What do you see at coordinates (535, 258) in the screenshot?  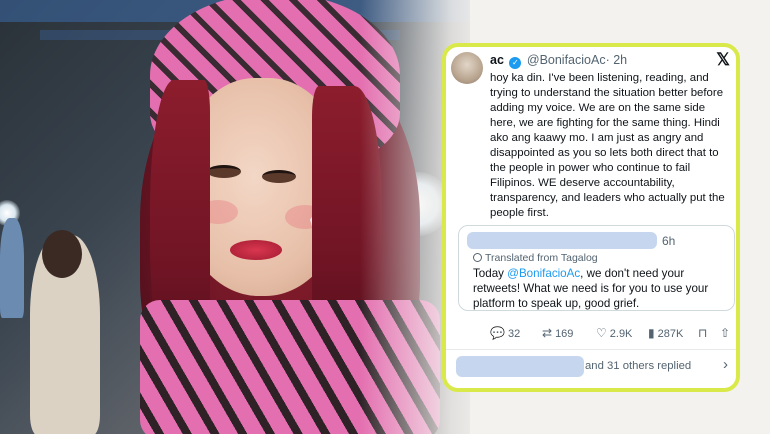 I see `translation-label: Translated from Tagalog` at bounding box center [535, 258].